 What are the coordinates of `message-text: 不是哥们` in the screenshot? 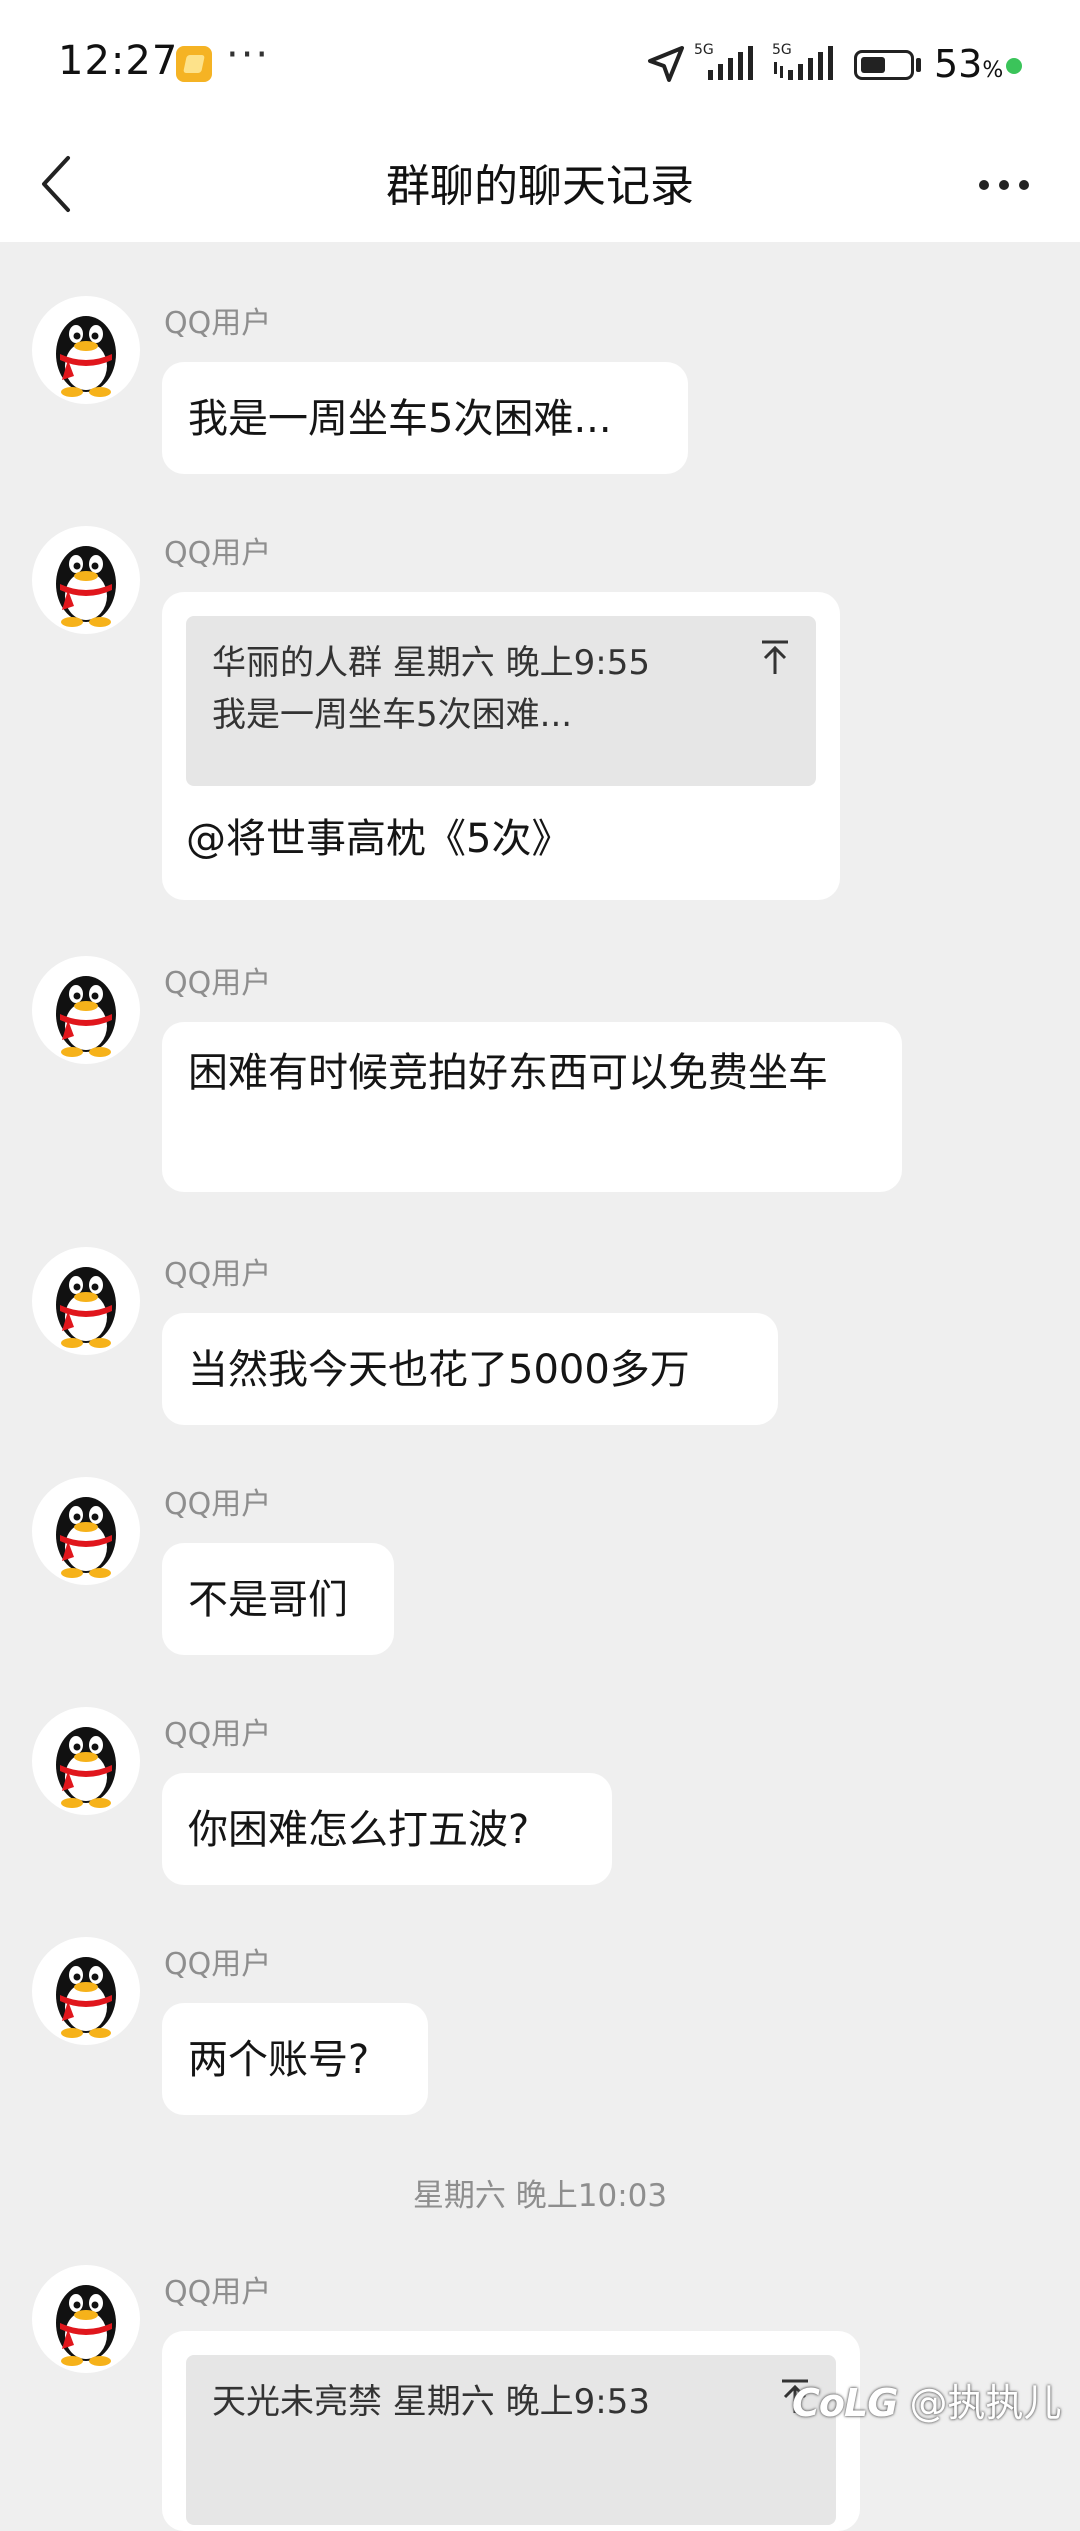 It's located at (268, 1600).